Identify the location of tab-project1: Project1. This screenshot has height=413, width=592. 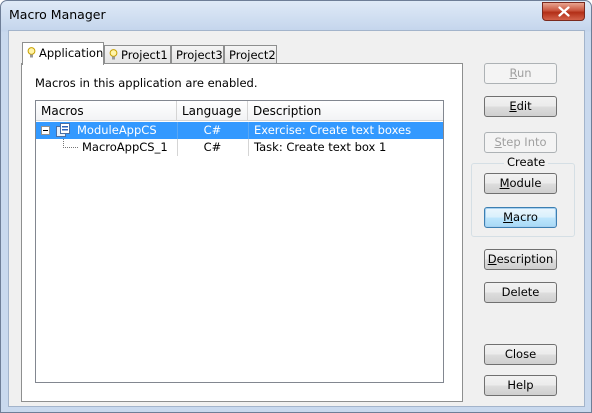
(137, 54).